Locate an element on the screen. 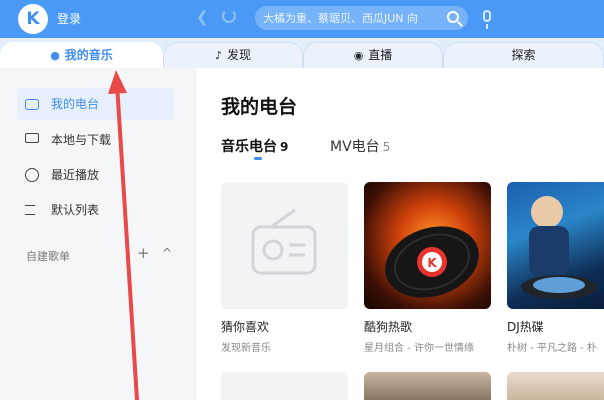 Image resolution: width=604 pixels, height=400 pixels. sidebar-item-label: 默认列表 is located at coordinates (75, 210).